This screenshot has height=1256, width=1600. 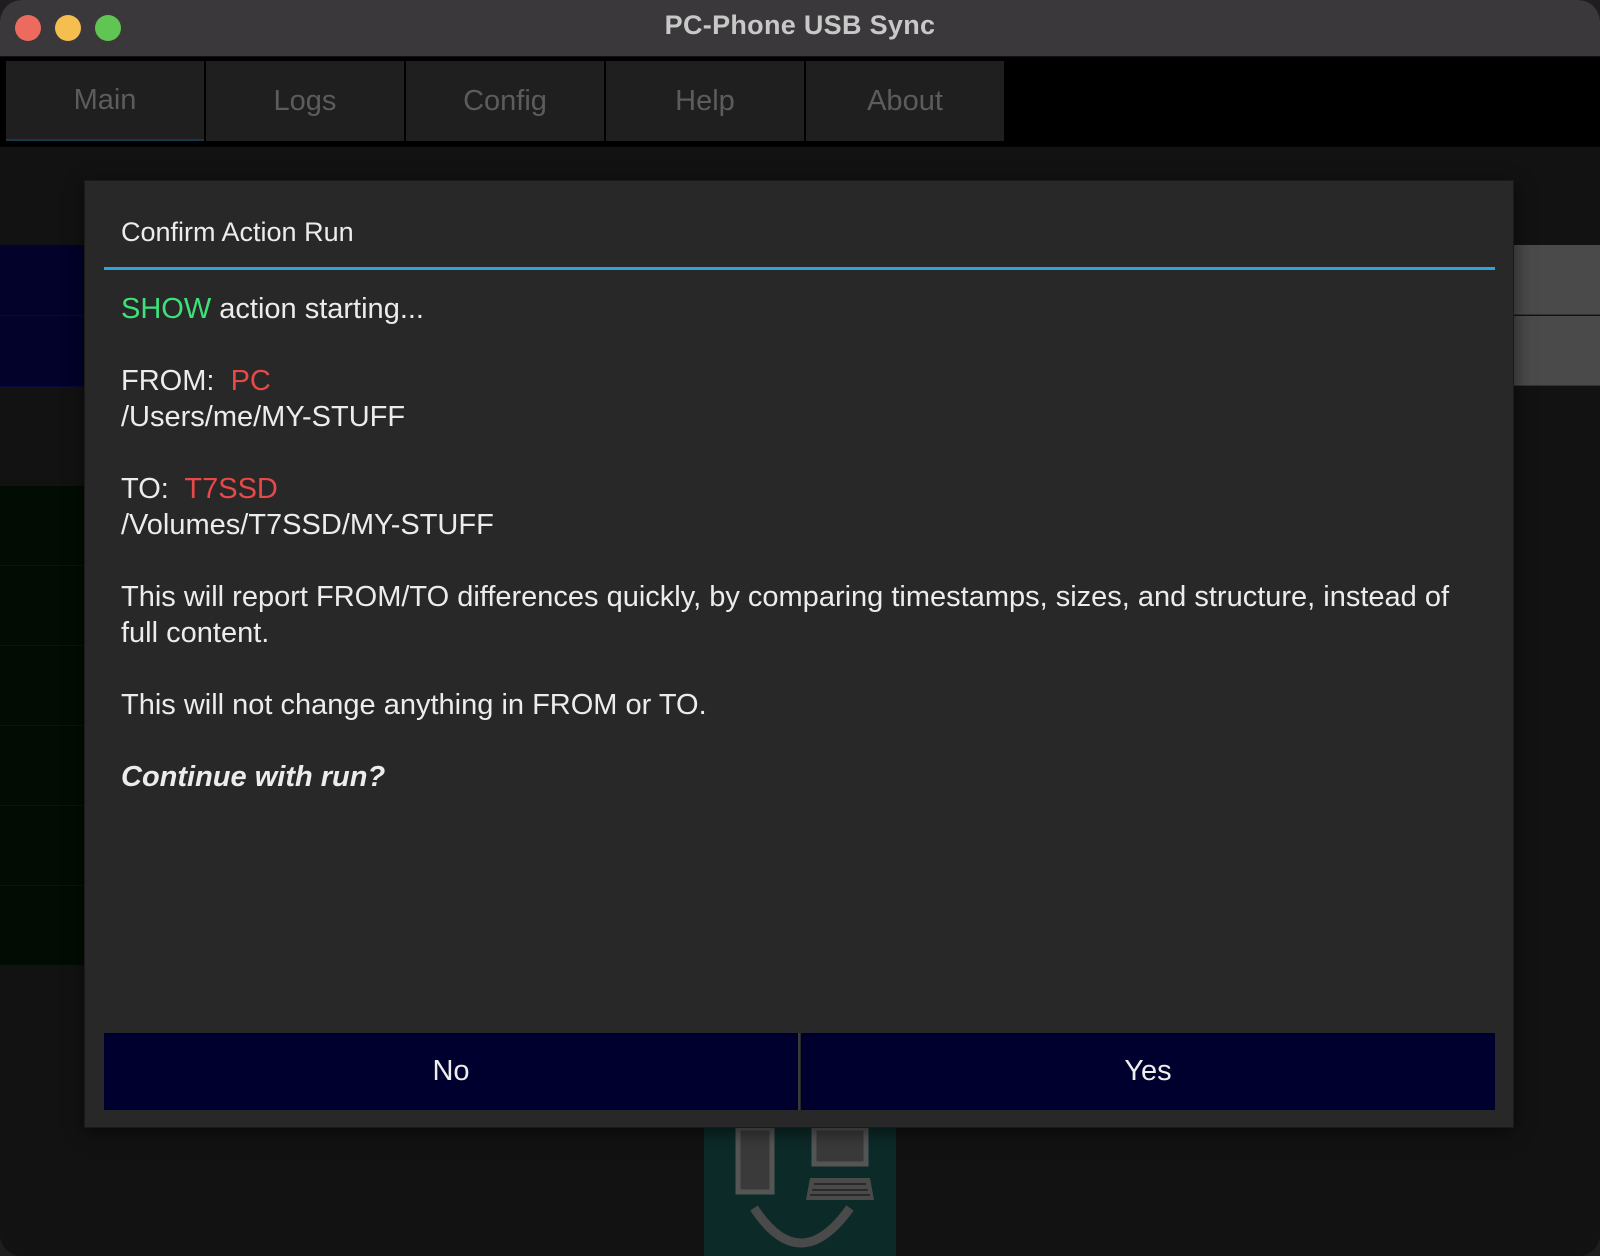 I want to click on window-title: PC-Phone USB Sync, so click(x=800, y=25).